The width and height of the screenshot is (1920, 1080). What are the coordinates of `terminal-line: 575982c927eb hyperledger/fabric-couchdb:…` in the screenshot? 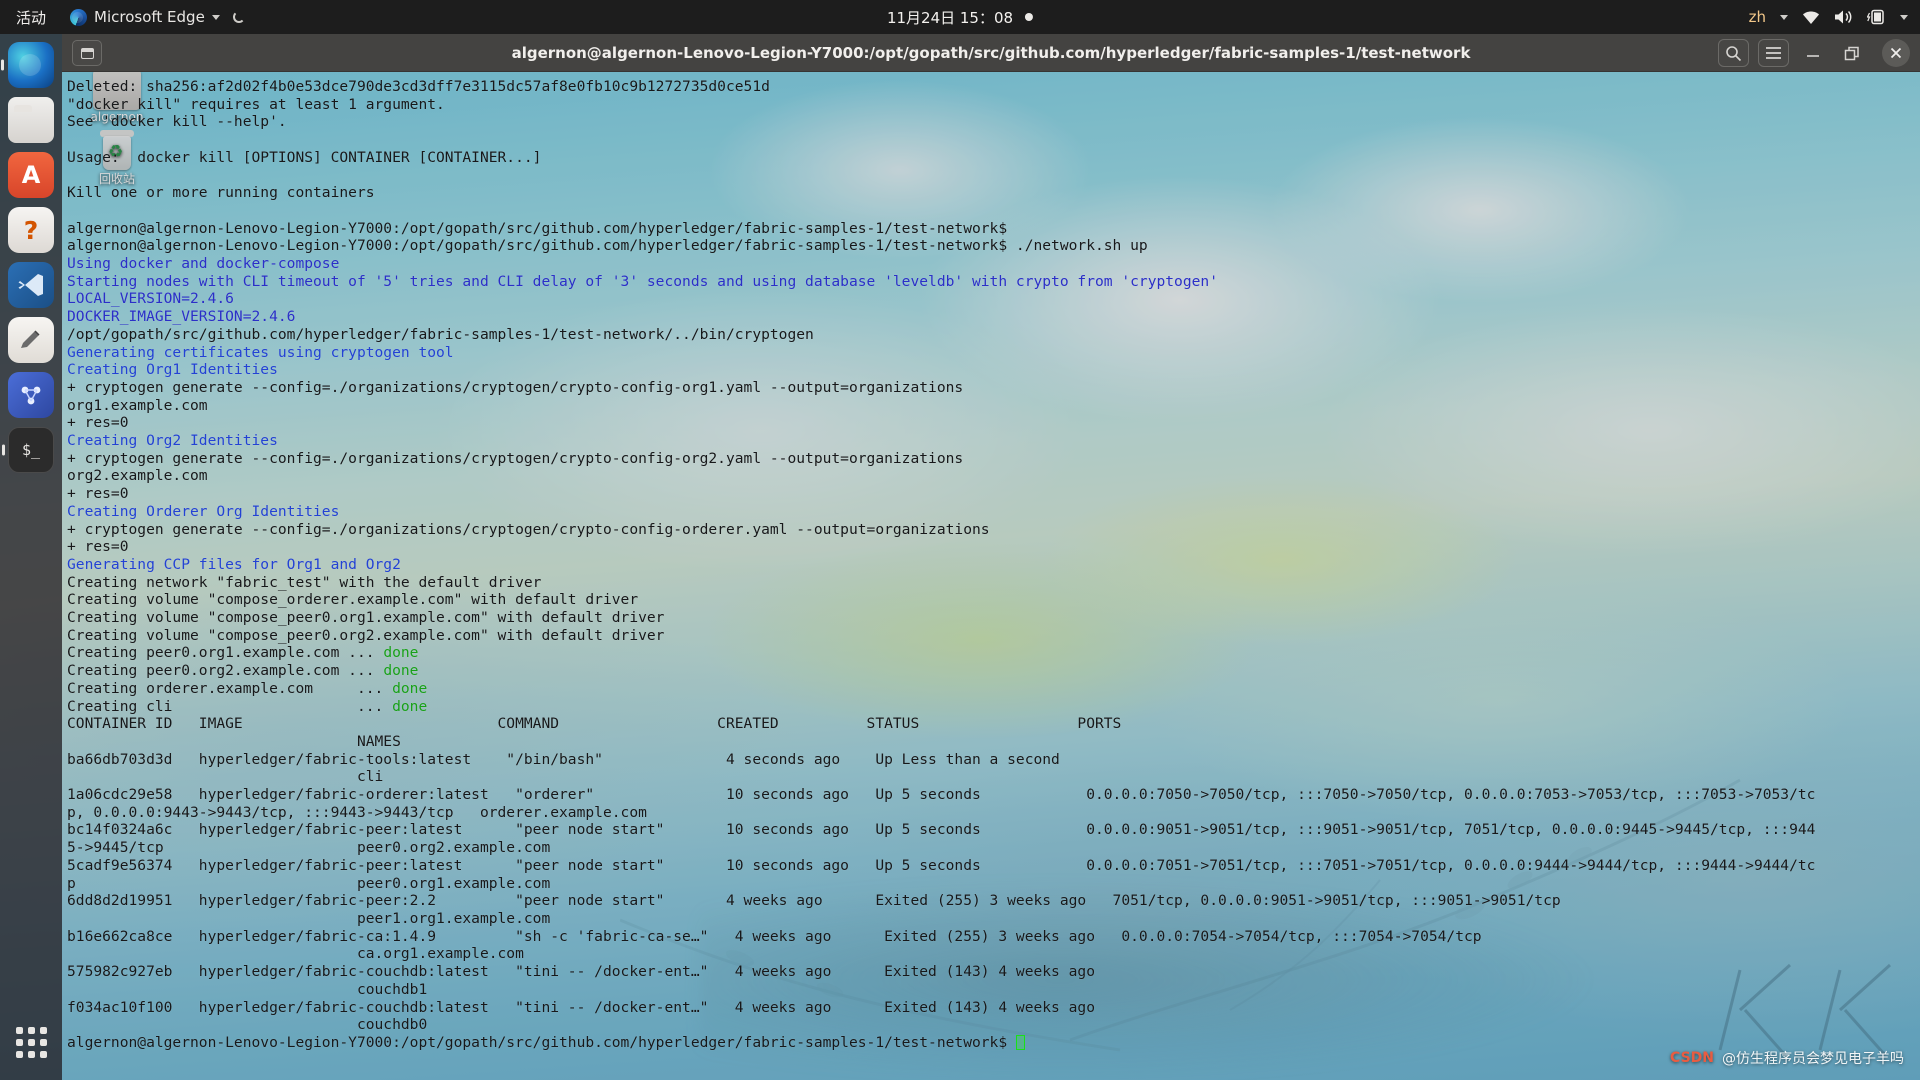 It's located at (581, 972).